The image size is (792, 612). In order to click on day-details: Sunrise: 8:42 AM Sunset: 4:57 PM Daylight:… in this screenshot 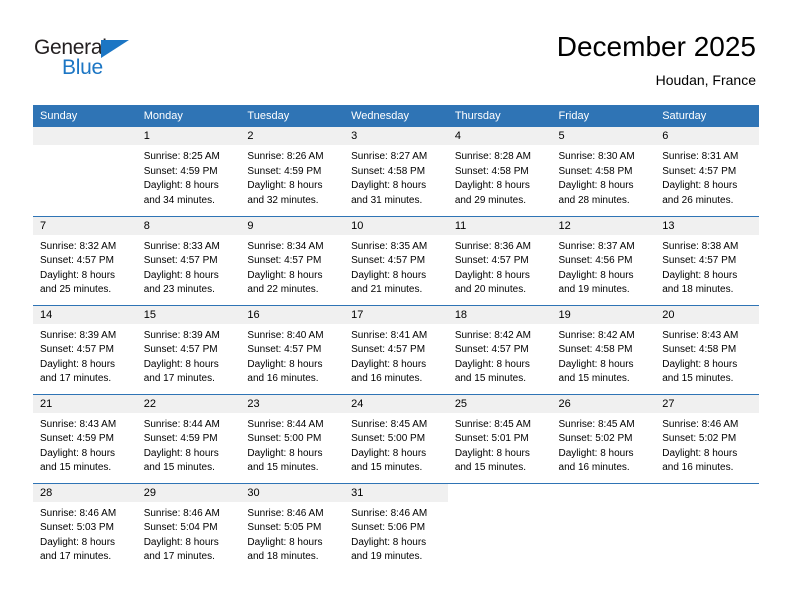, I will do `click(500, 355)`.